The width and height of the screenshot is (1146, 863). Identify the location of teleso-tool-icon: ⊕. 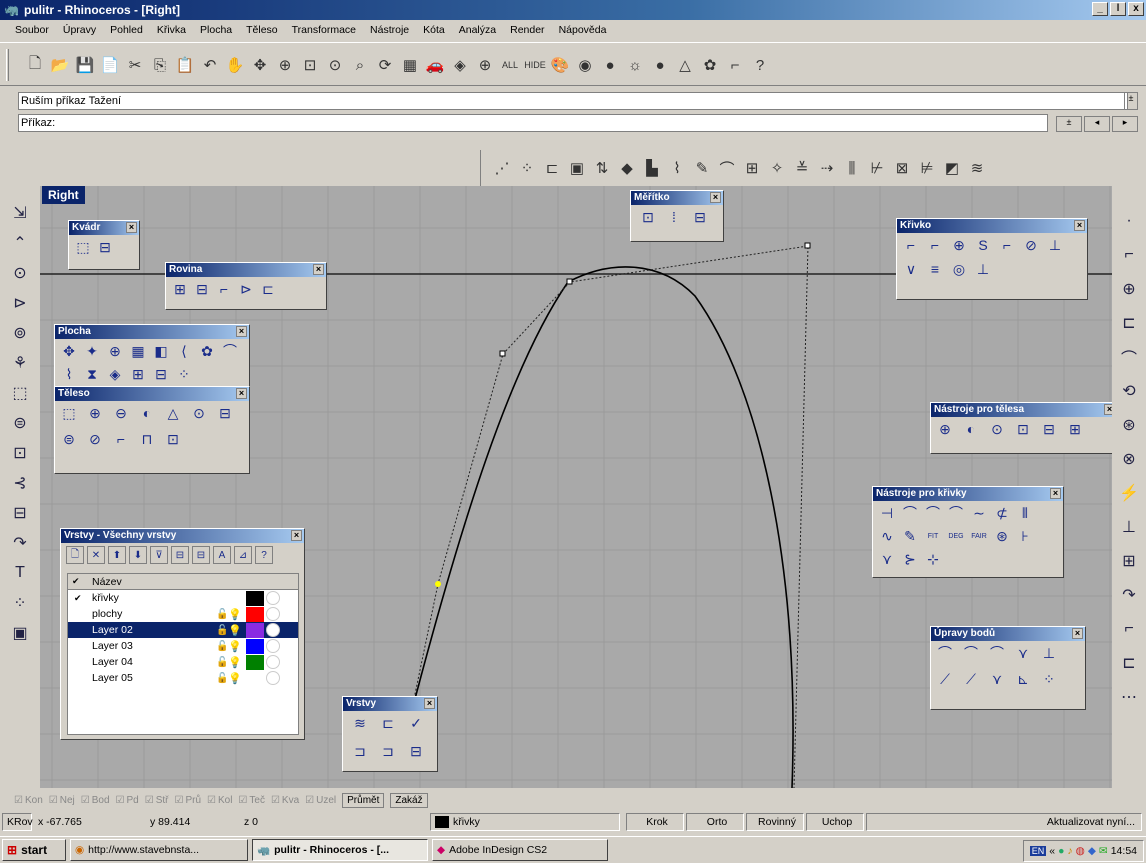
(95, 413).